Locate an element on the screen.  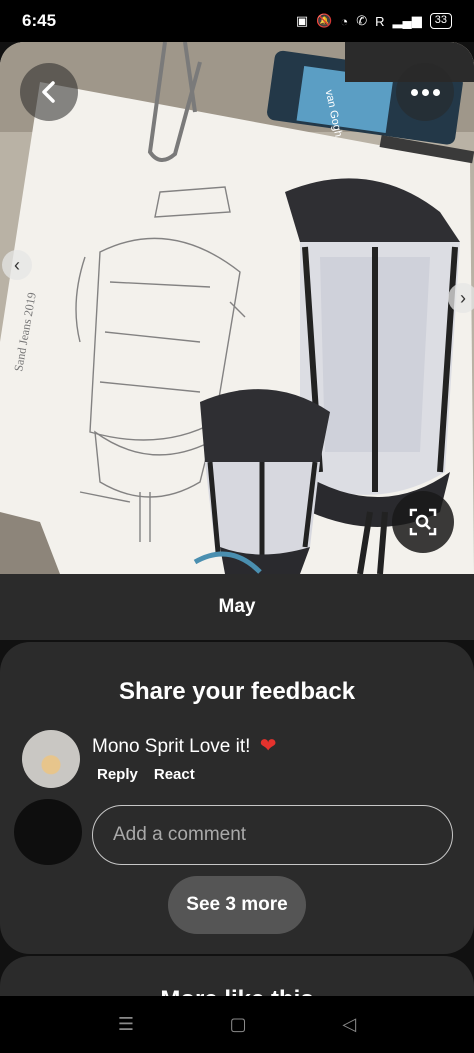
back-arrow-icon is located at coordinates (48, 92).